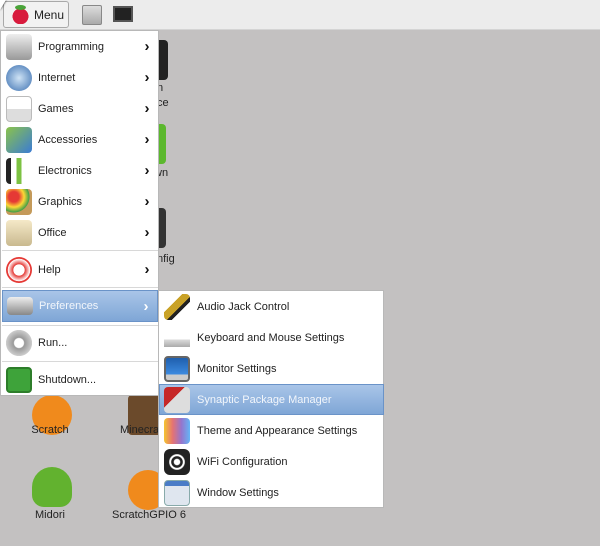 This screenshot has width=600, height=546. What do you see at coordinates (19, 46) in the screenshot?
I see `programming-icon` at bounding box center [19, 46].